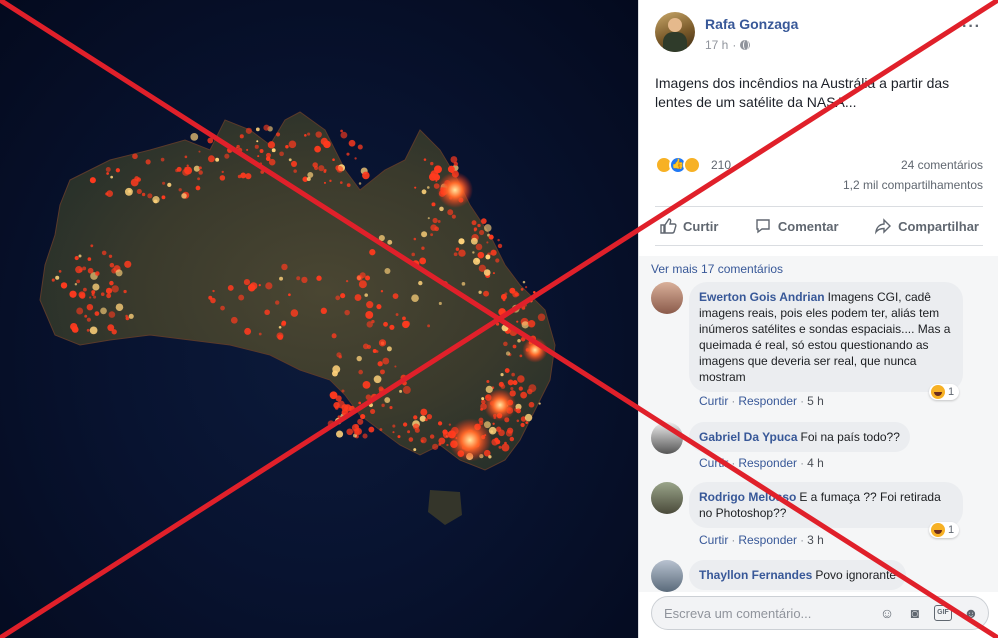 The image size is (998, 638). Describe the element at coordinates (820, 613) in the screenshot. I see `comment-input: Escreva um comentário... ☺ ◙ GIF ☻` at that location.